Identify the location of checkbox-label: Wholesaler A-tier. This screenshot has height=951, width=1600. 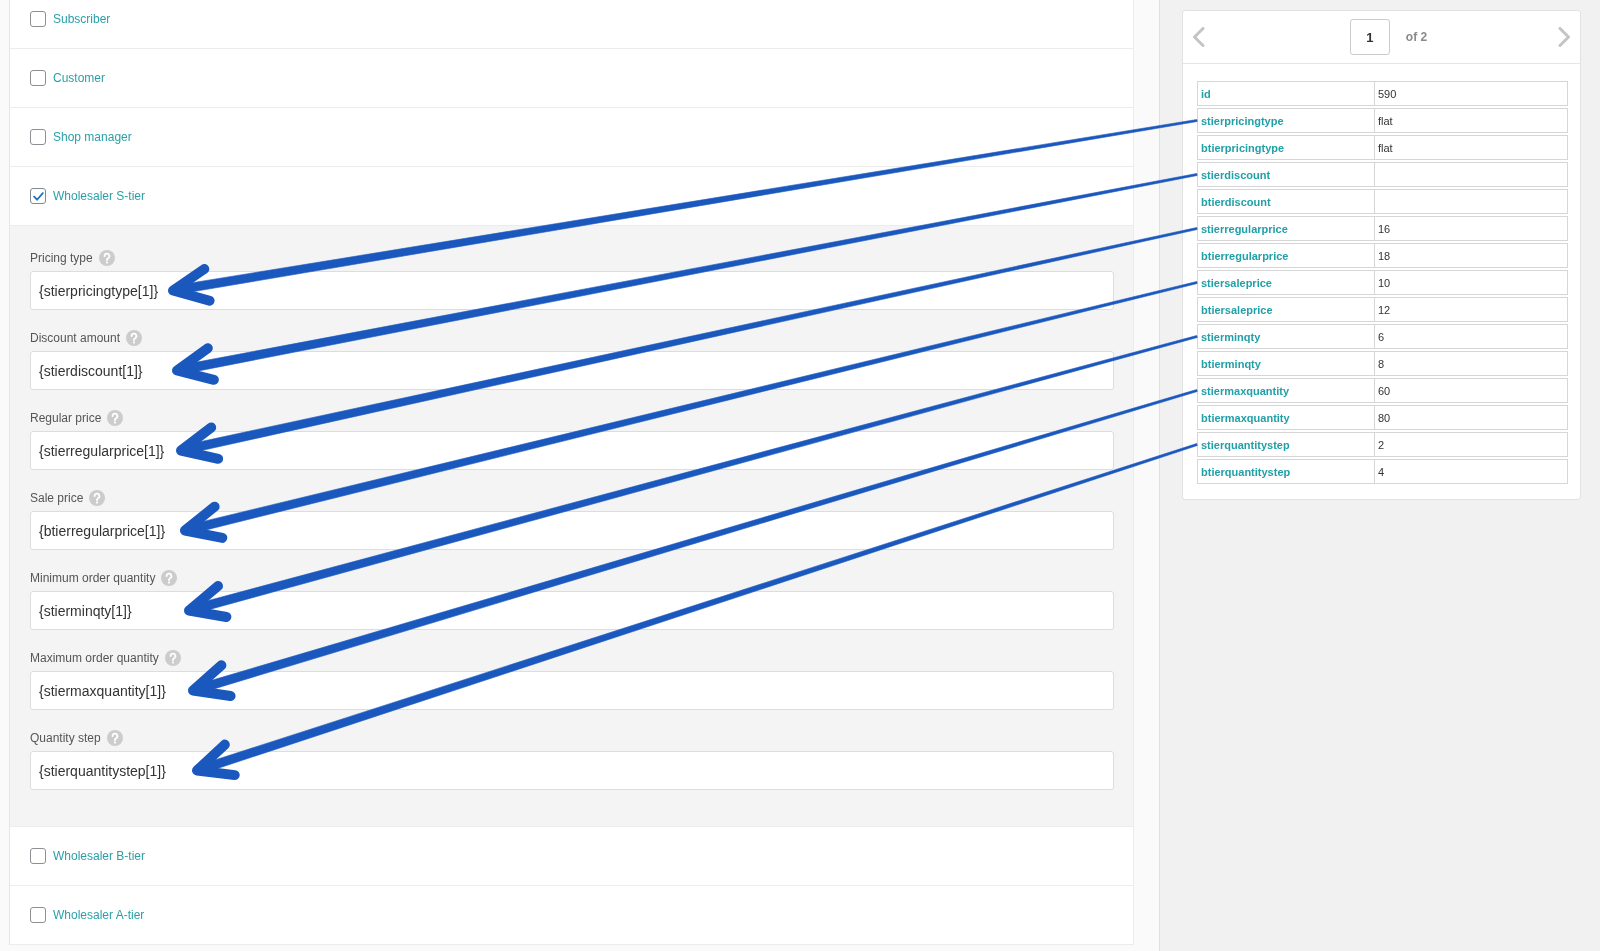
(99, 915).